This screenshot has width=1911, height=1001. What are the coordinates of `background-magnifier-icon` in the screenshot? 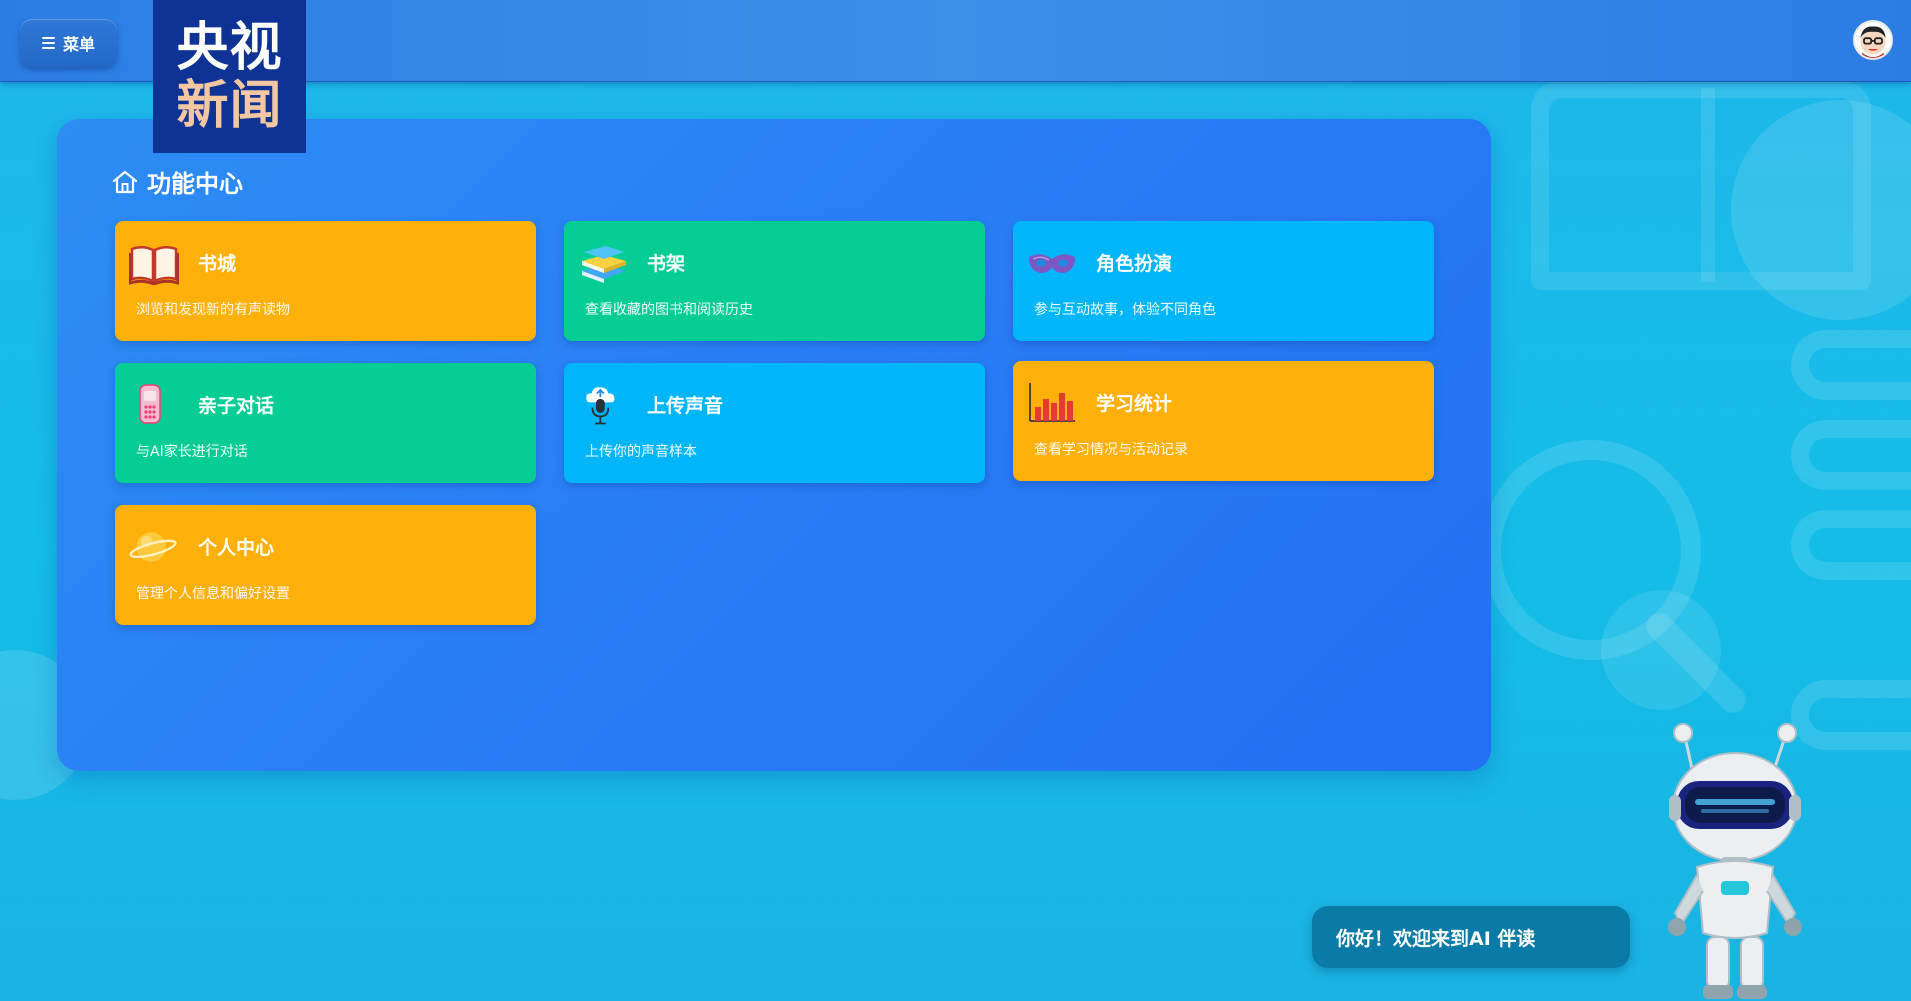 It's located at (1591, 550).